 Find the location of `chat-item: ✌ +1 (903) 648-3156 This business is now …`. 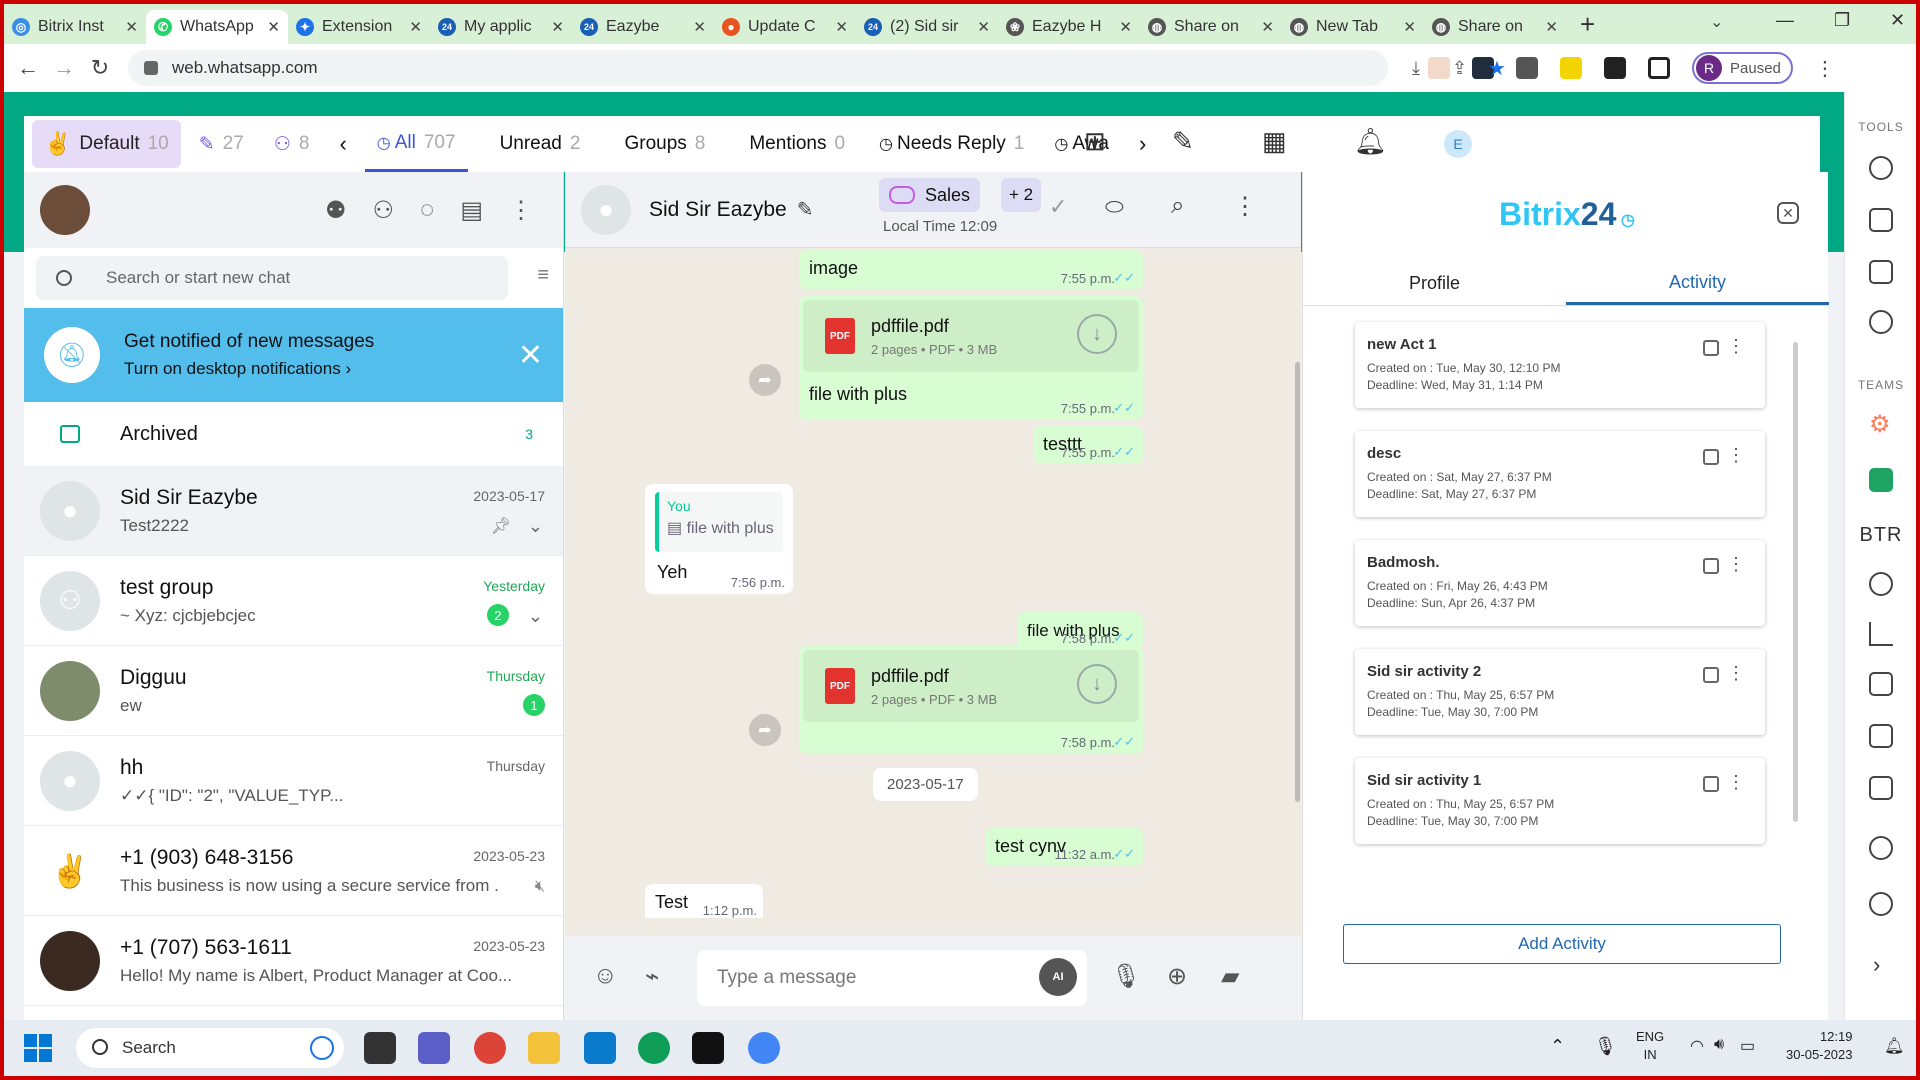

chat-item: ✌ +1 (903) 648-3156 This business is now … is located at coordinates (293, 871).